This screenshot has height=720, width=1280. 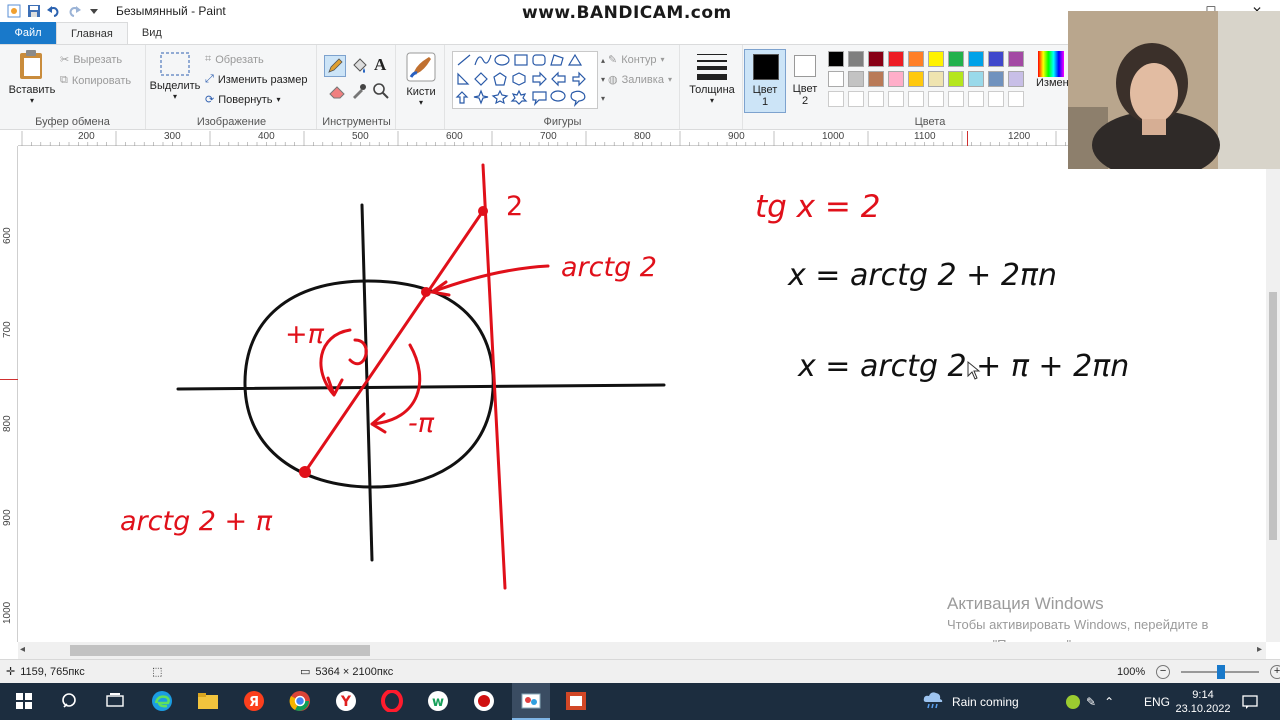 I want to click on horizontal-scrollbar: ◂ ▸, so click(x=642, y=650).